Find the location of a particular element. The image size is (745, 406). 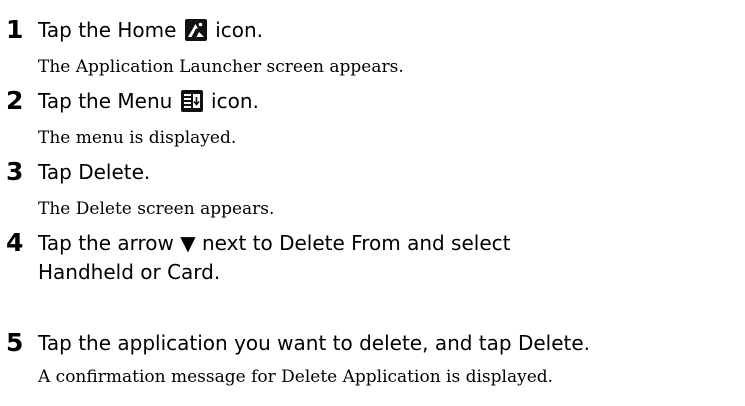

step-result: The Delete screen appears. is located at coordinates (156, 209).